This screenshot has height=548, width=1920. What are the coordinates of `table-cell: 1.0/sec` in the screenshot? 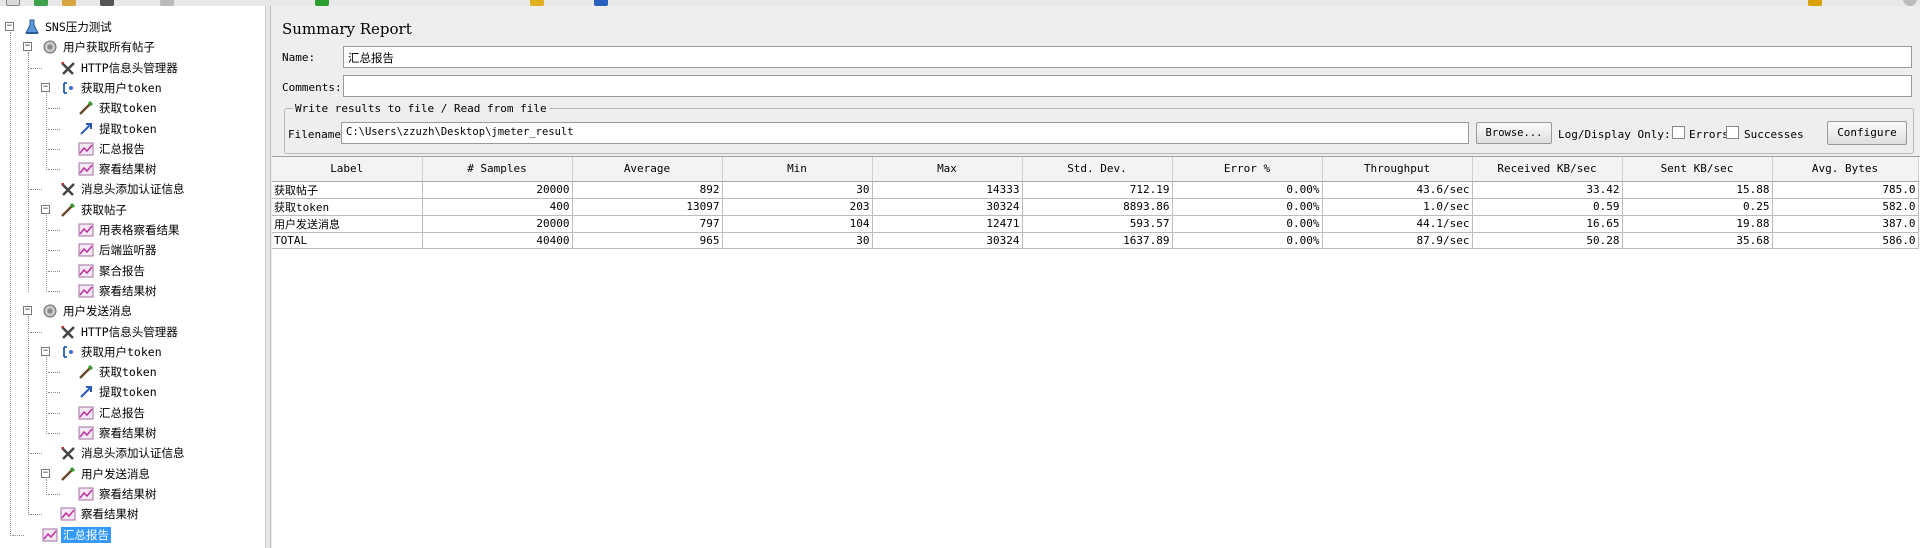 It's located at (1397, 207).